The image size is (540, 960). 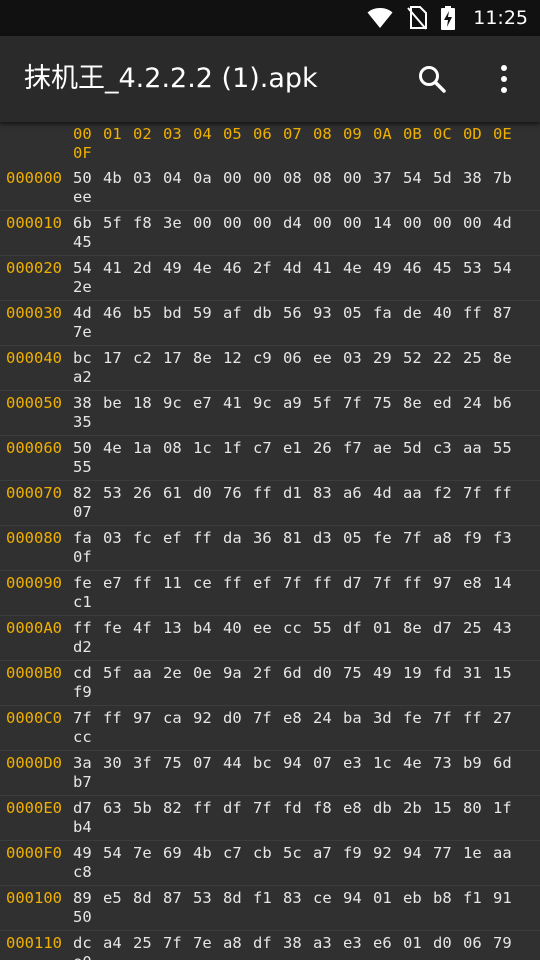 What do you see at coordinates (388, 628) in the screenshot?
I see `byte-cell: 01` at bounding box center [388, 628].